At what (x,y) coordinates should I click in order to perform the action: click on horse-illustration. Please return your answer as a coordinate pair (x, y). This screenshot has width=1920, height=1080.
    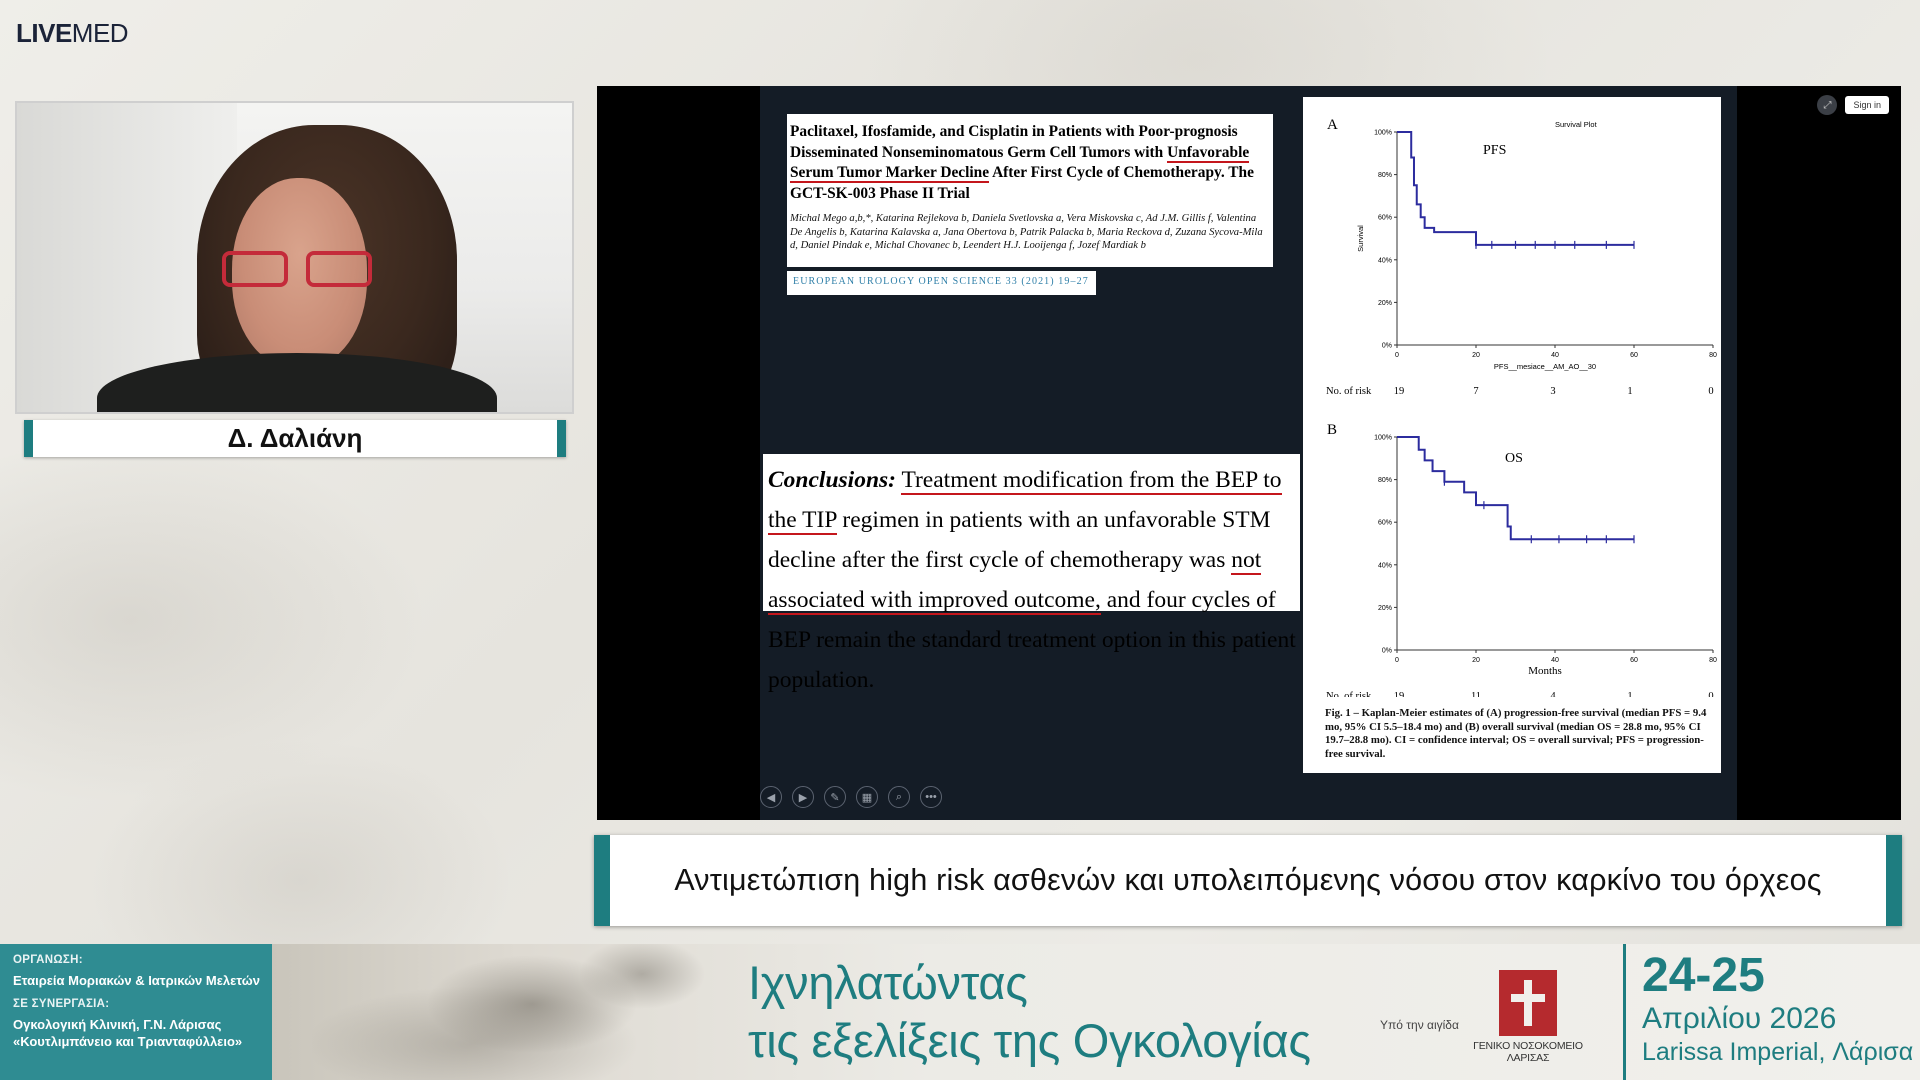
    Looking at the image, I should click on (562, 1012).